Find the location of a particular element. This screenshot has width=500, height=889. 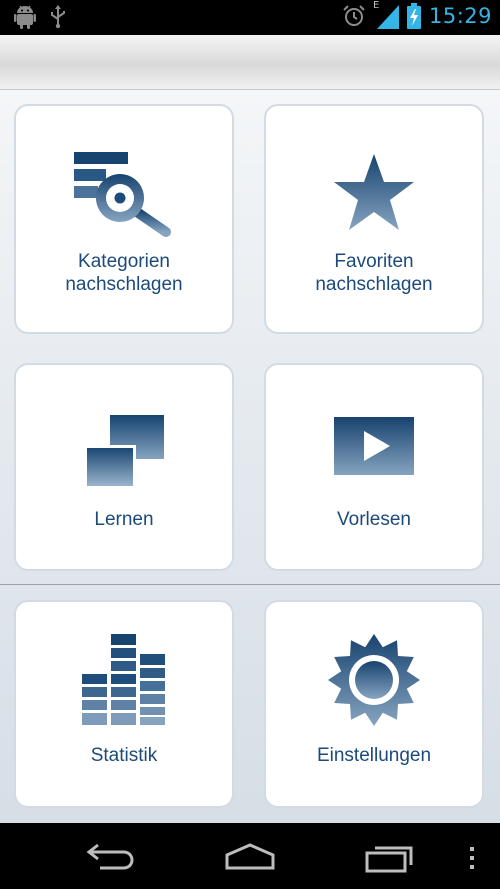

tile-learn: Lernen is located at coordinates (124, 467).